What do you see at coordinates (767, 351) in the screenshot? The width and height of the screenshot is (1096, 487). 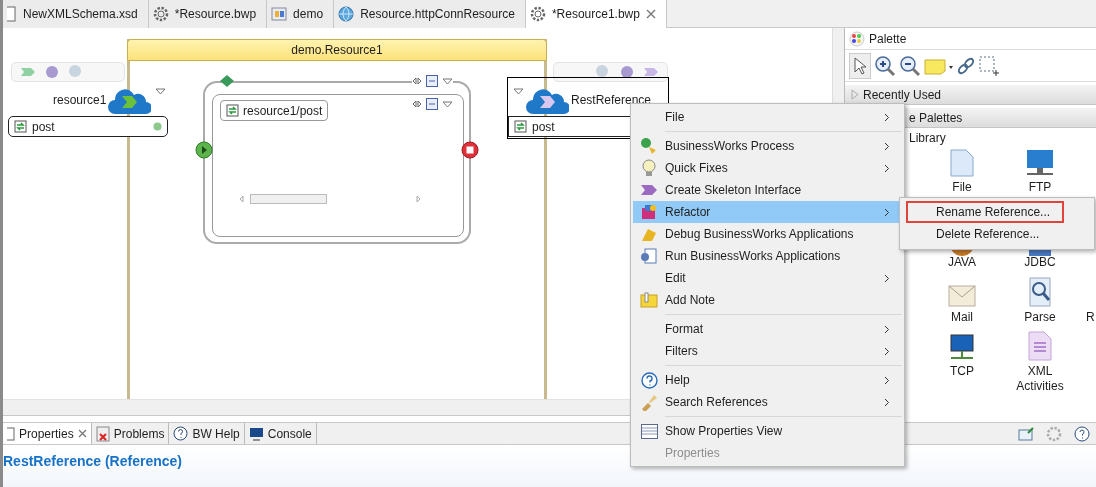 I see `menu-item: Filters` at bounding box center [767, 351].